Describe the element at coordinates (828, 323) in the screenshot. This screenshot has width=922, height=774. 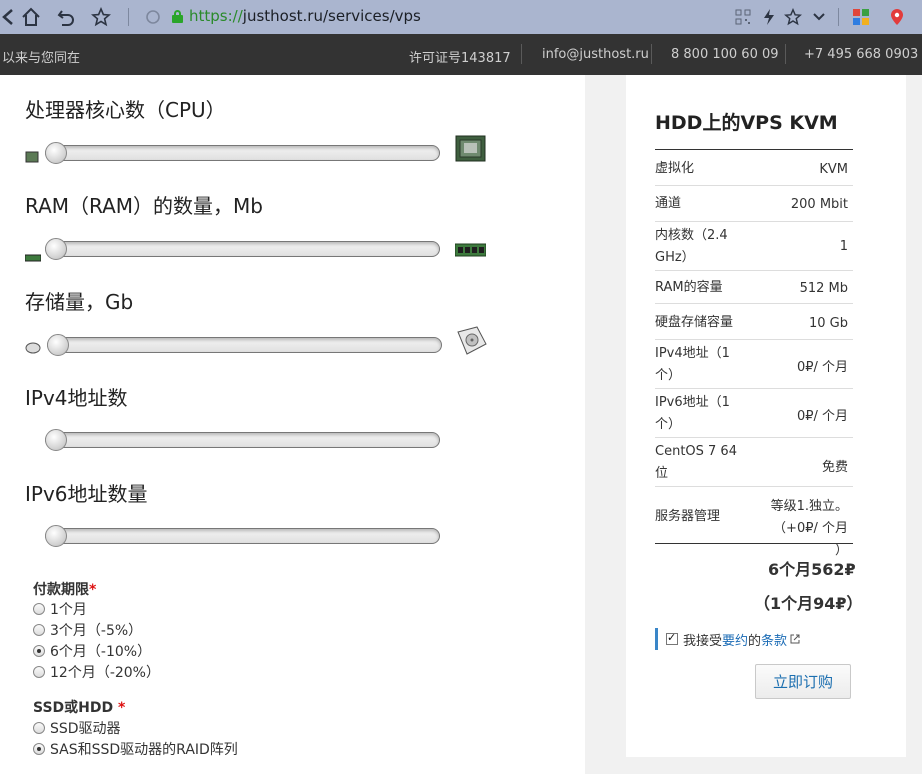
I see `spec-value: 10 Gb` at that location.